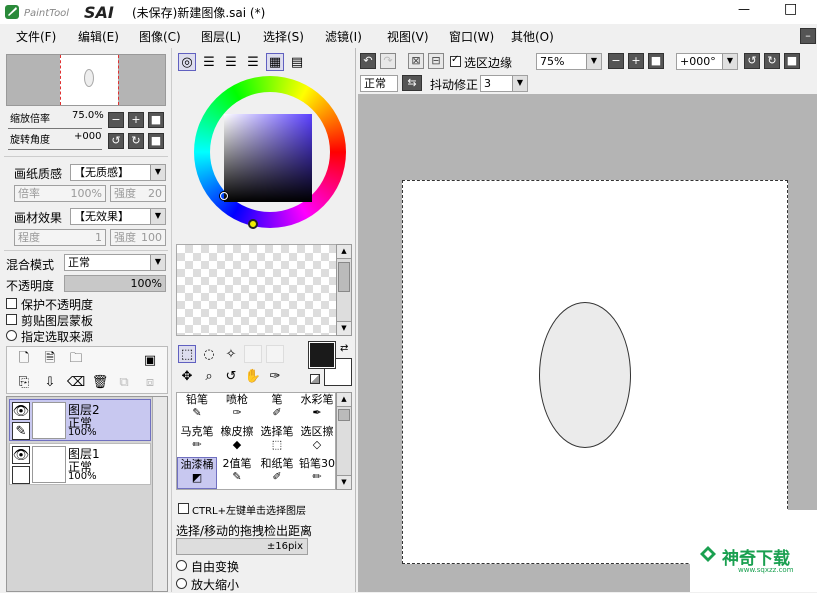 This screenshot has width=817, height=593. What do you see at coordinates (569, 61) in the screenshot?
I see `canvas-zoom-select: 75% ▼` at bounding box center [569, 61].